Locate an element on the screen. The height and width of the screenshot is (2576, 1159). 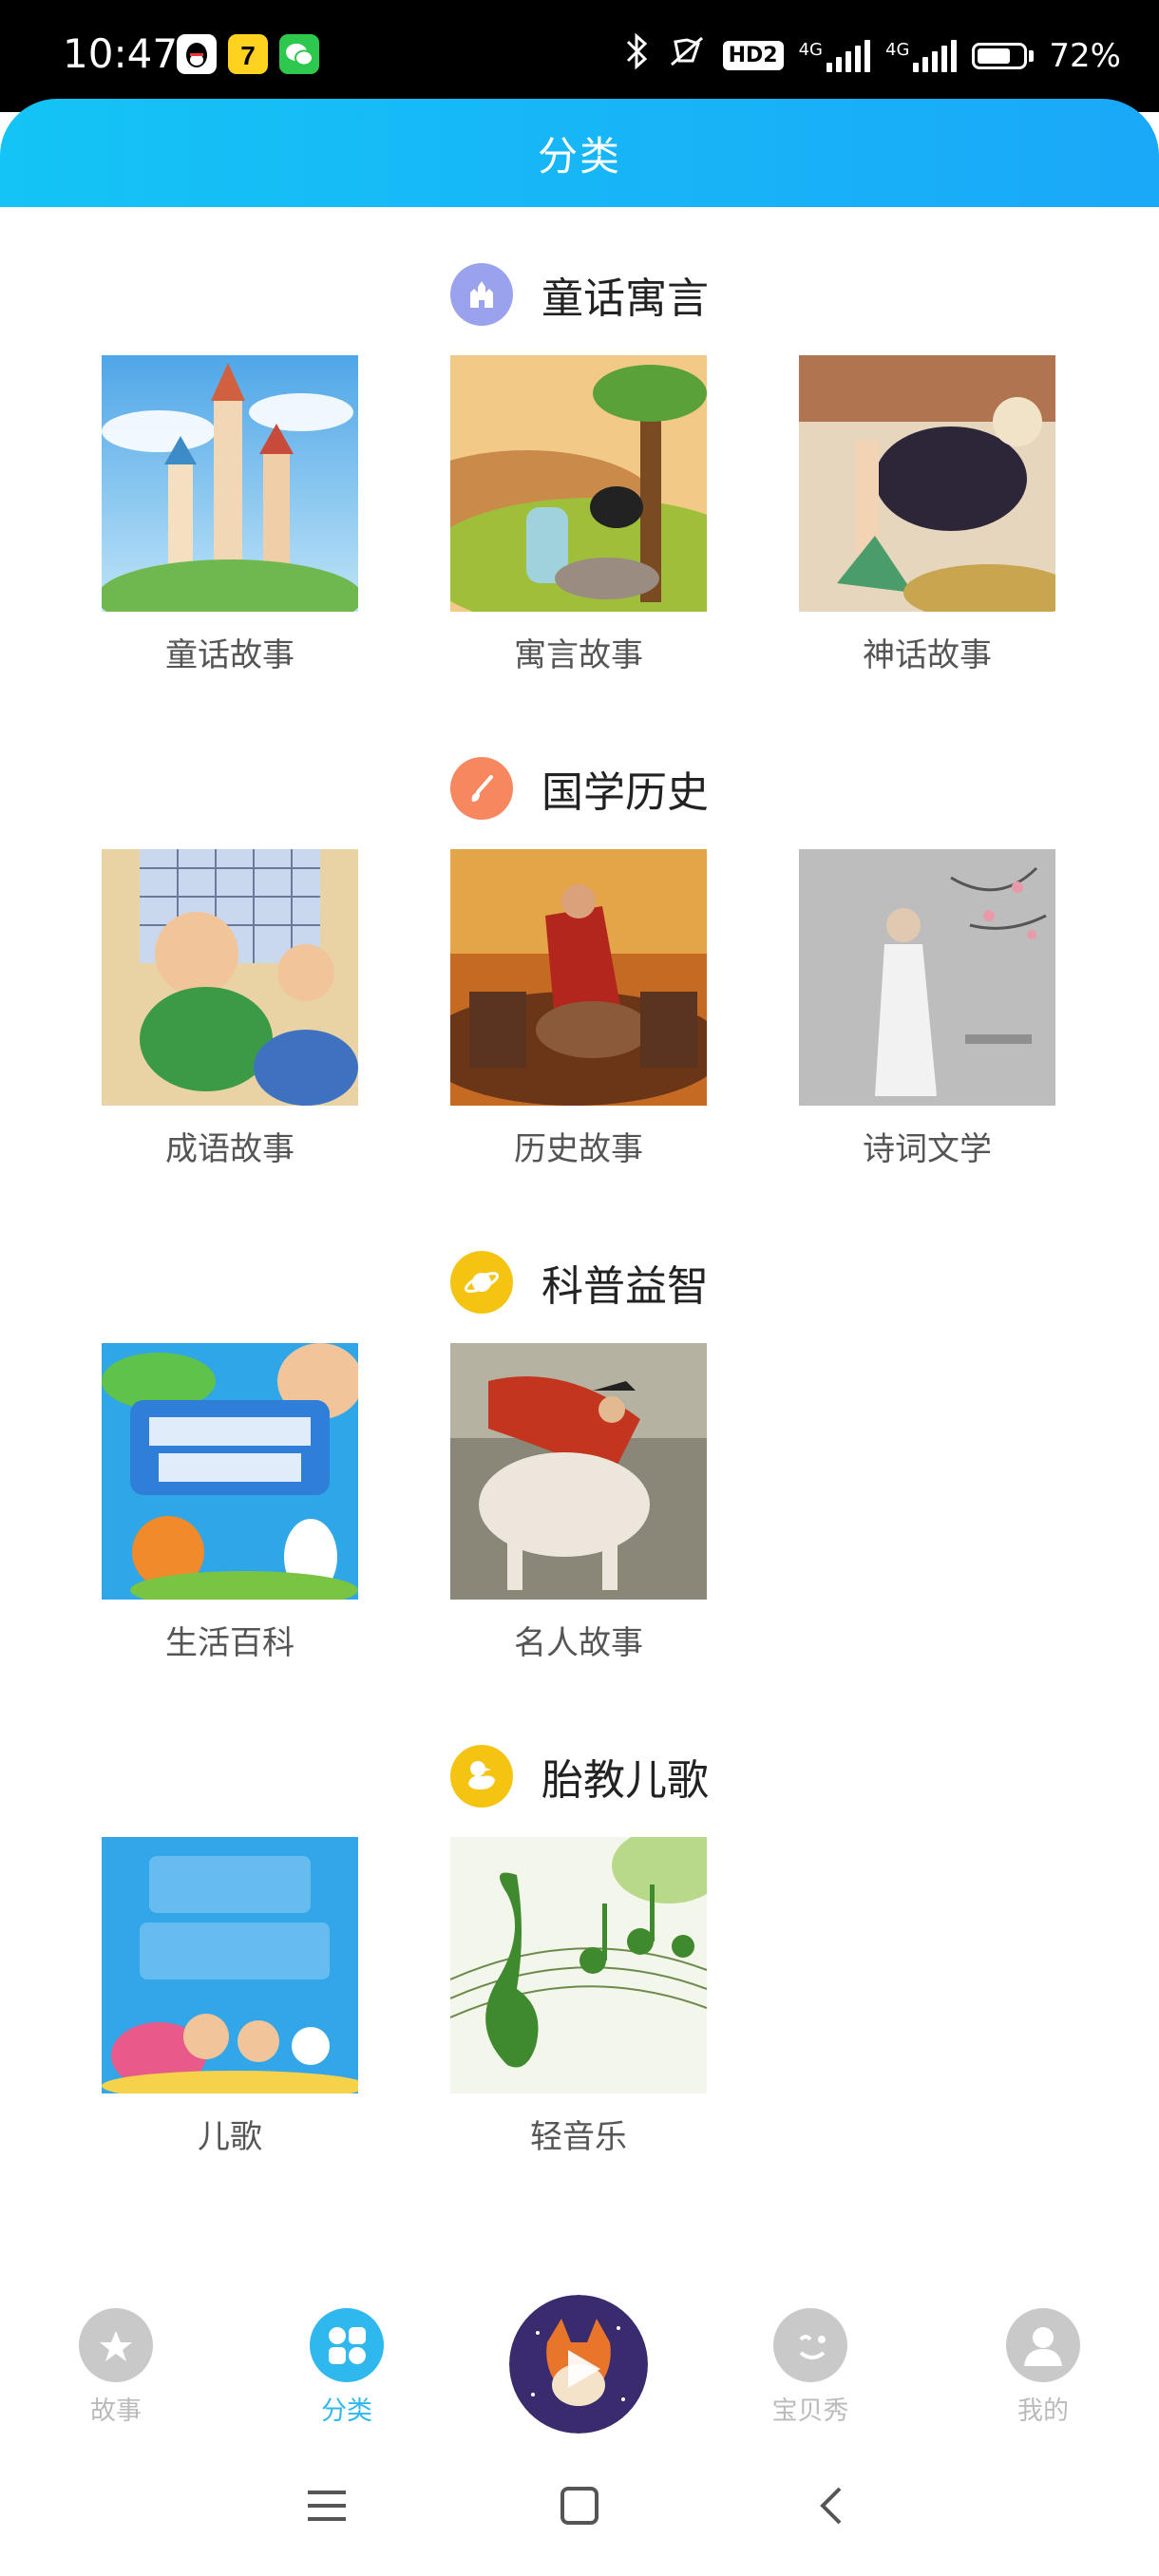
section-header: 国学历史 is located at coordinates (579, 788).